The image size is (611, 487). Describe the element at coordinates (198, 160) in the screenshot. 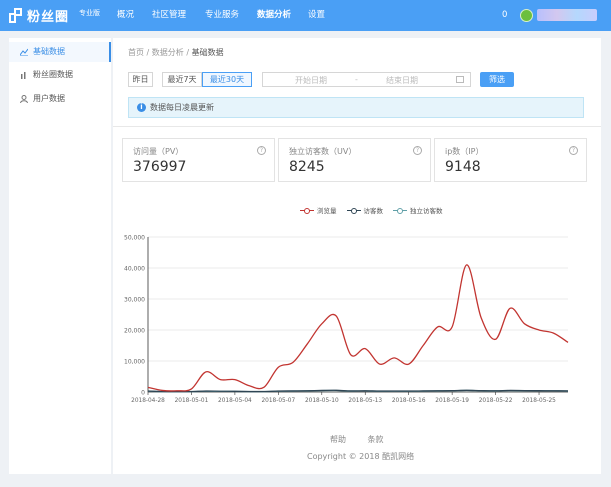

I see `stat-card-pv: 访问量（PV） 376997 ?` at that location.